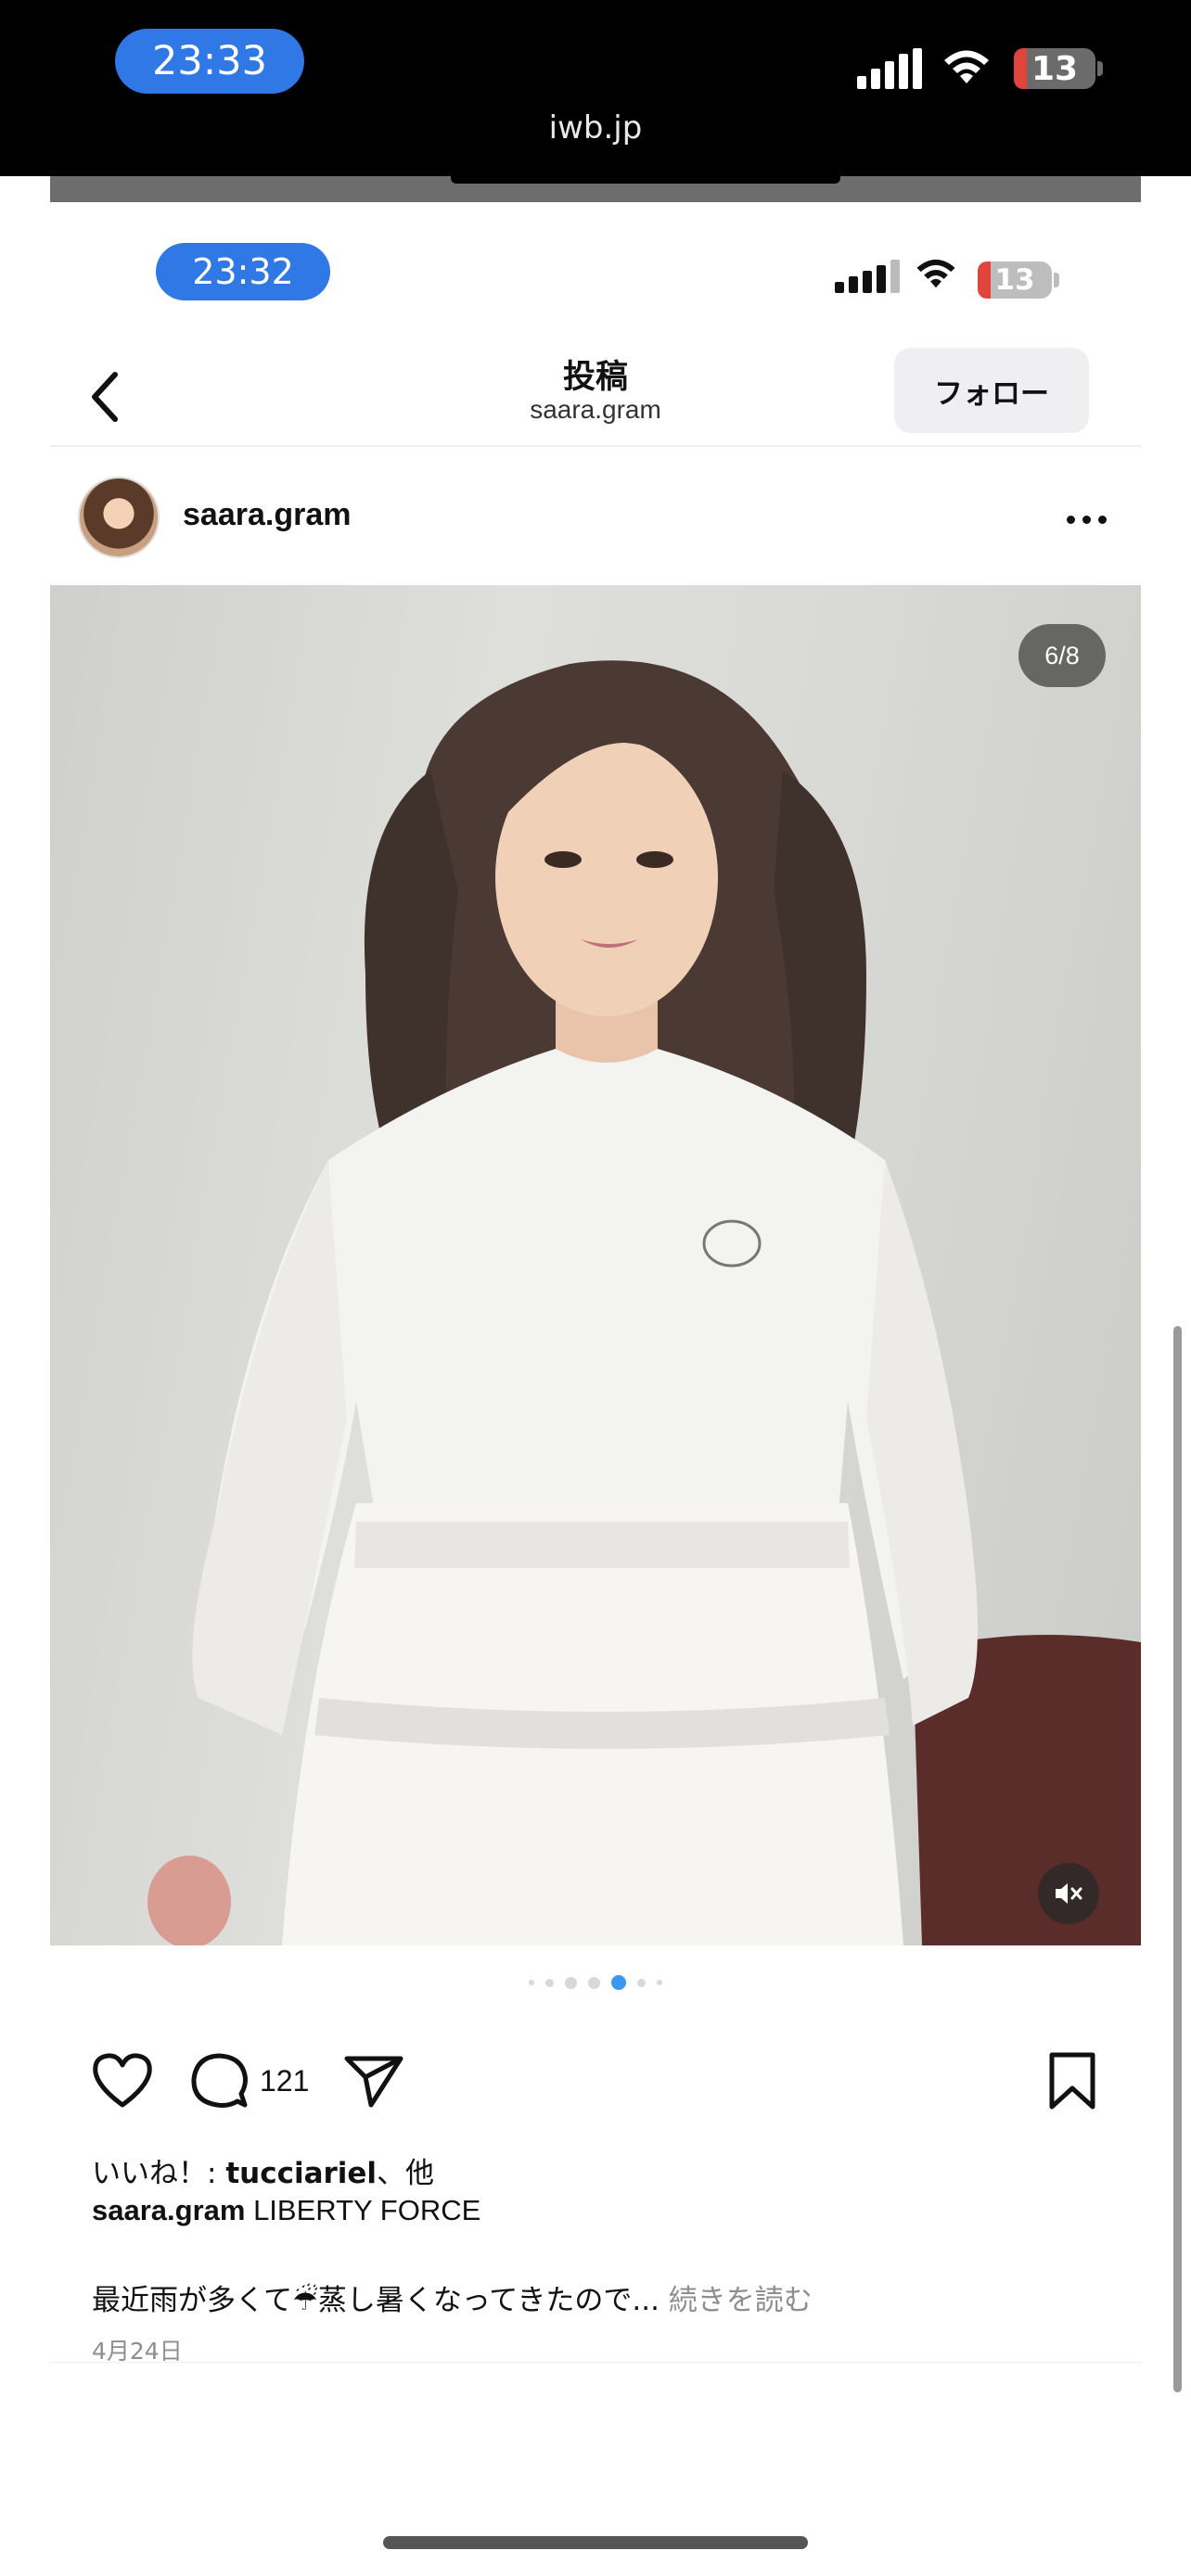 The height and width of the screenshot is (2576, 1191). I want to click on caption-text: 最近雨が多くて☔蒸し暑くなってきたので... 続きを読む, so click(452, 2297).